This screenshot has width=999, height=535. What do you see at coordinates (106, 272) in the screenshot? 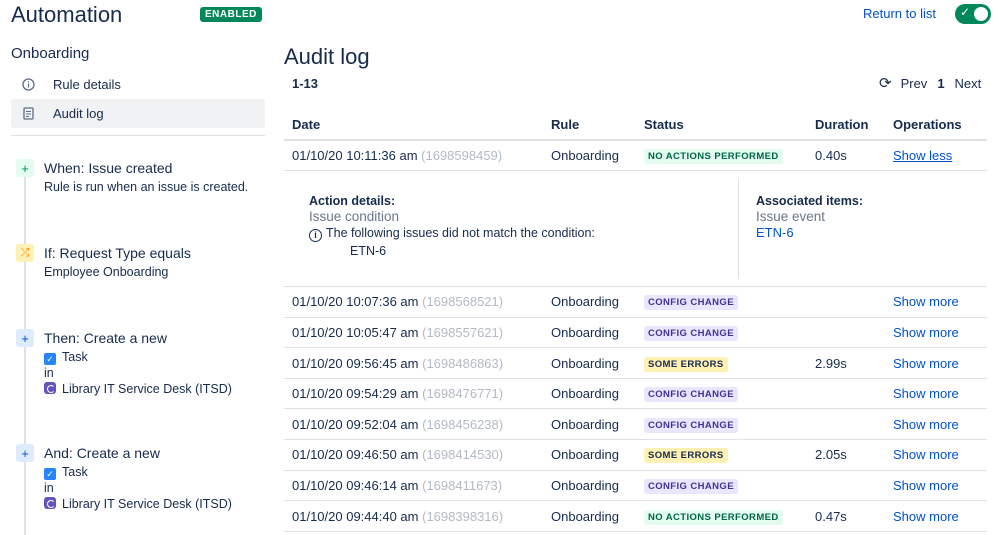
I see `flow-step-description: Employee Onboarding` at bounding box center [106, 272].